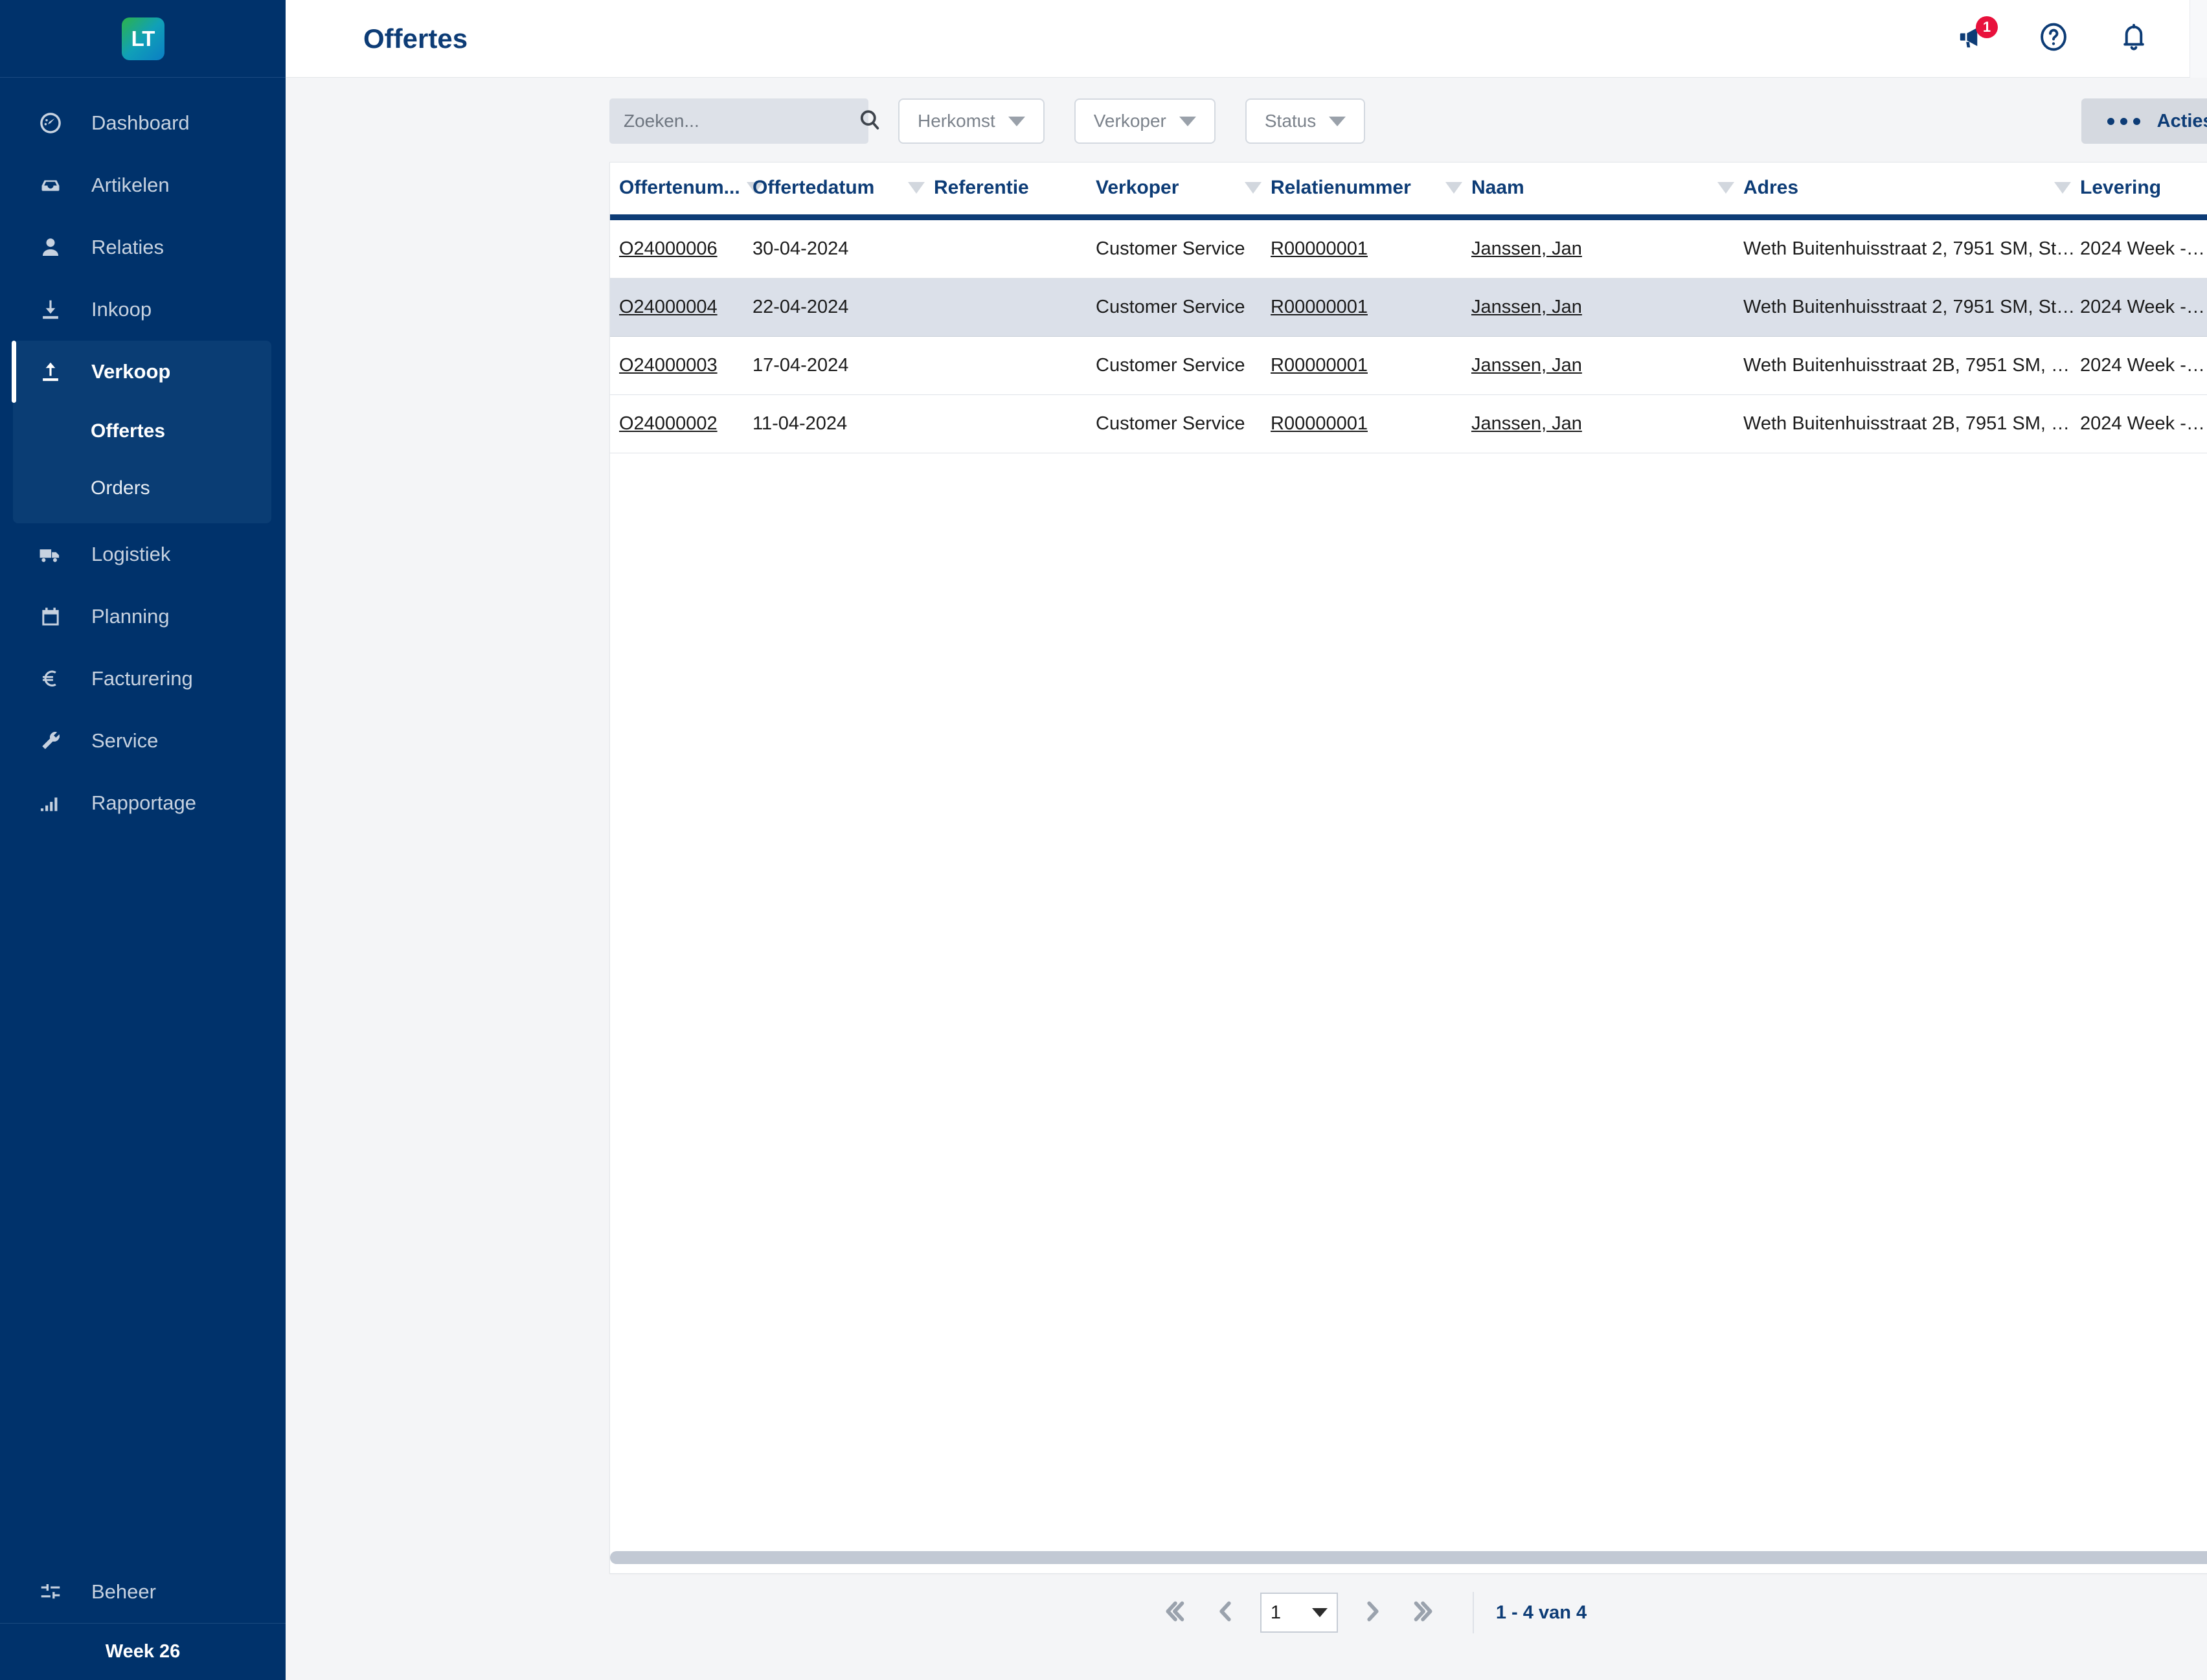  Describe the element at coordinates (1137, 188) in the screenshot. I see `column-label: Verkoper` at that location.